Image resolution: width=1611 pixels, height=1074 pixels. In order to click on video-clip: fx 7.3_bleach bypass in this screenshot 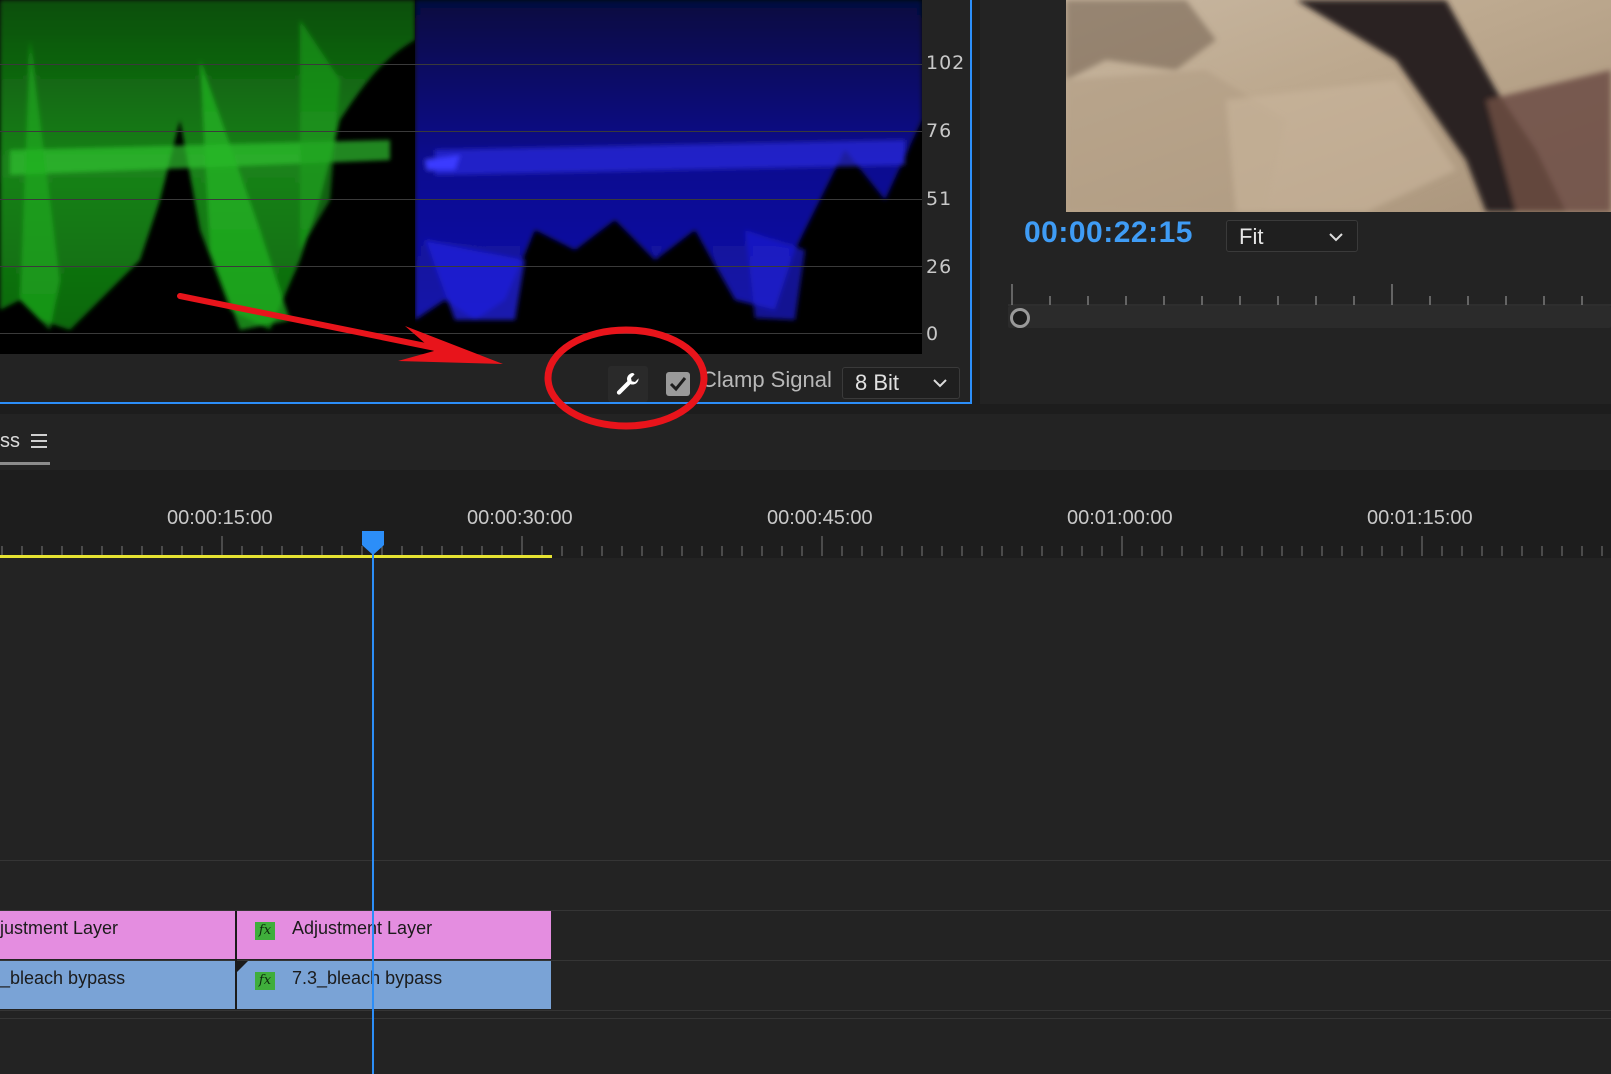, I will do `click(394, 985)`.